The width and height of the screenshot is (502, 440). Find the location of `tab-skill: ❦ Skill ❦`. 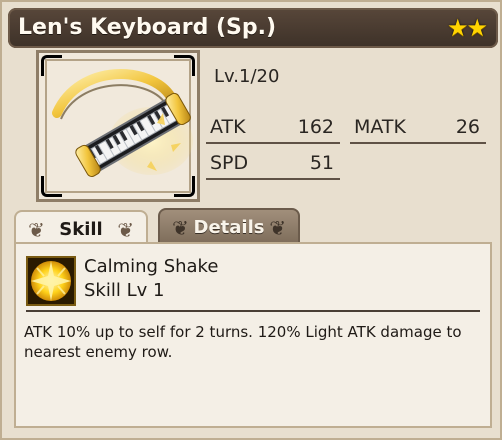

tab-skill: ❦ Skill ❦ is located at coordinates (81, 228).